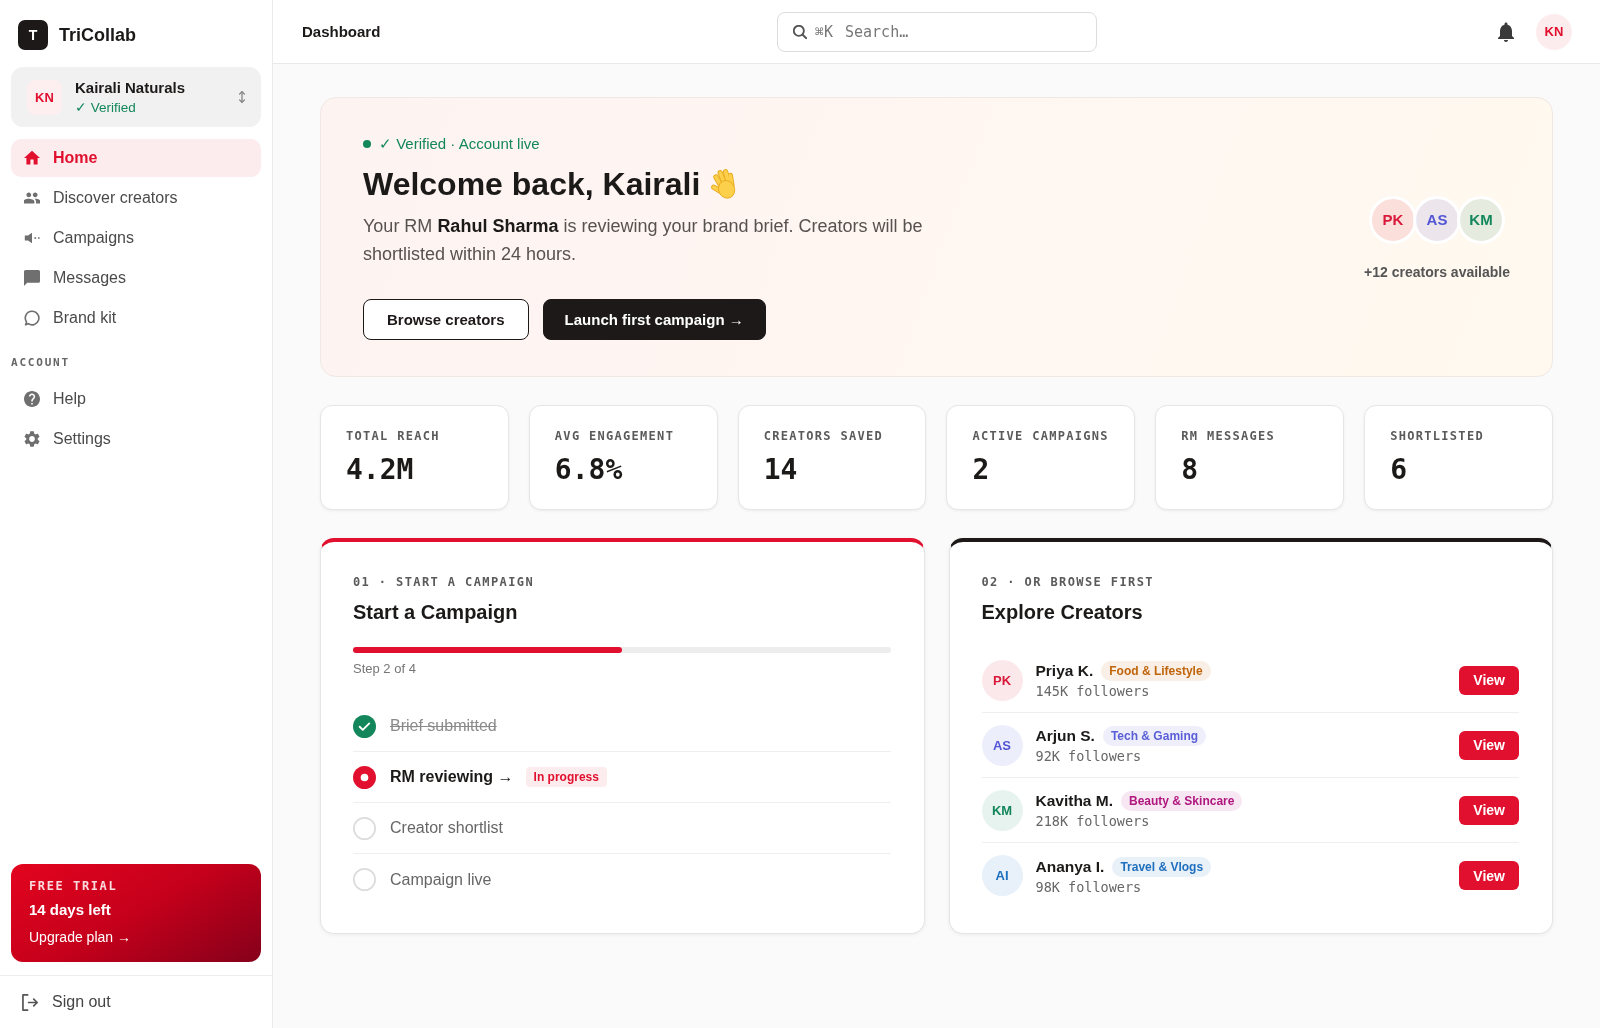 Image resolution: width=1600 pixels, height=1028 pixels. I want to click on creators-available-text: +12 creators available, so click(1437, 271).